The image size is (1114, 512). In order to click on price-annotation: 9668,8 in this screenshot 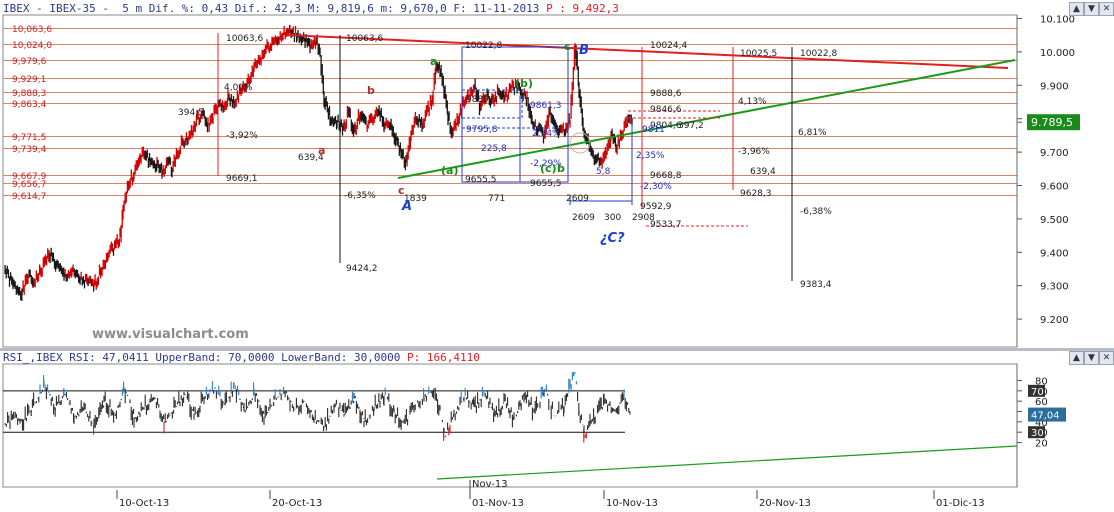, I will do `click(666, 176)`.